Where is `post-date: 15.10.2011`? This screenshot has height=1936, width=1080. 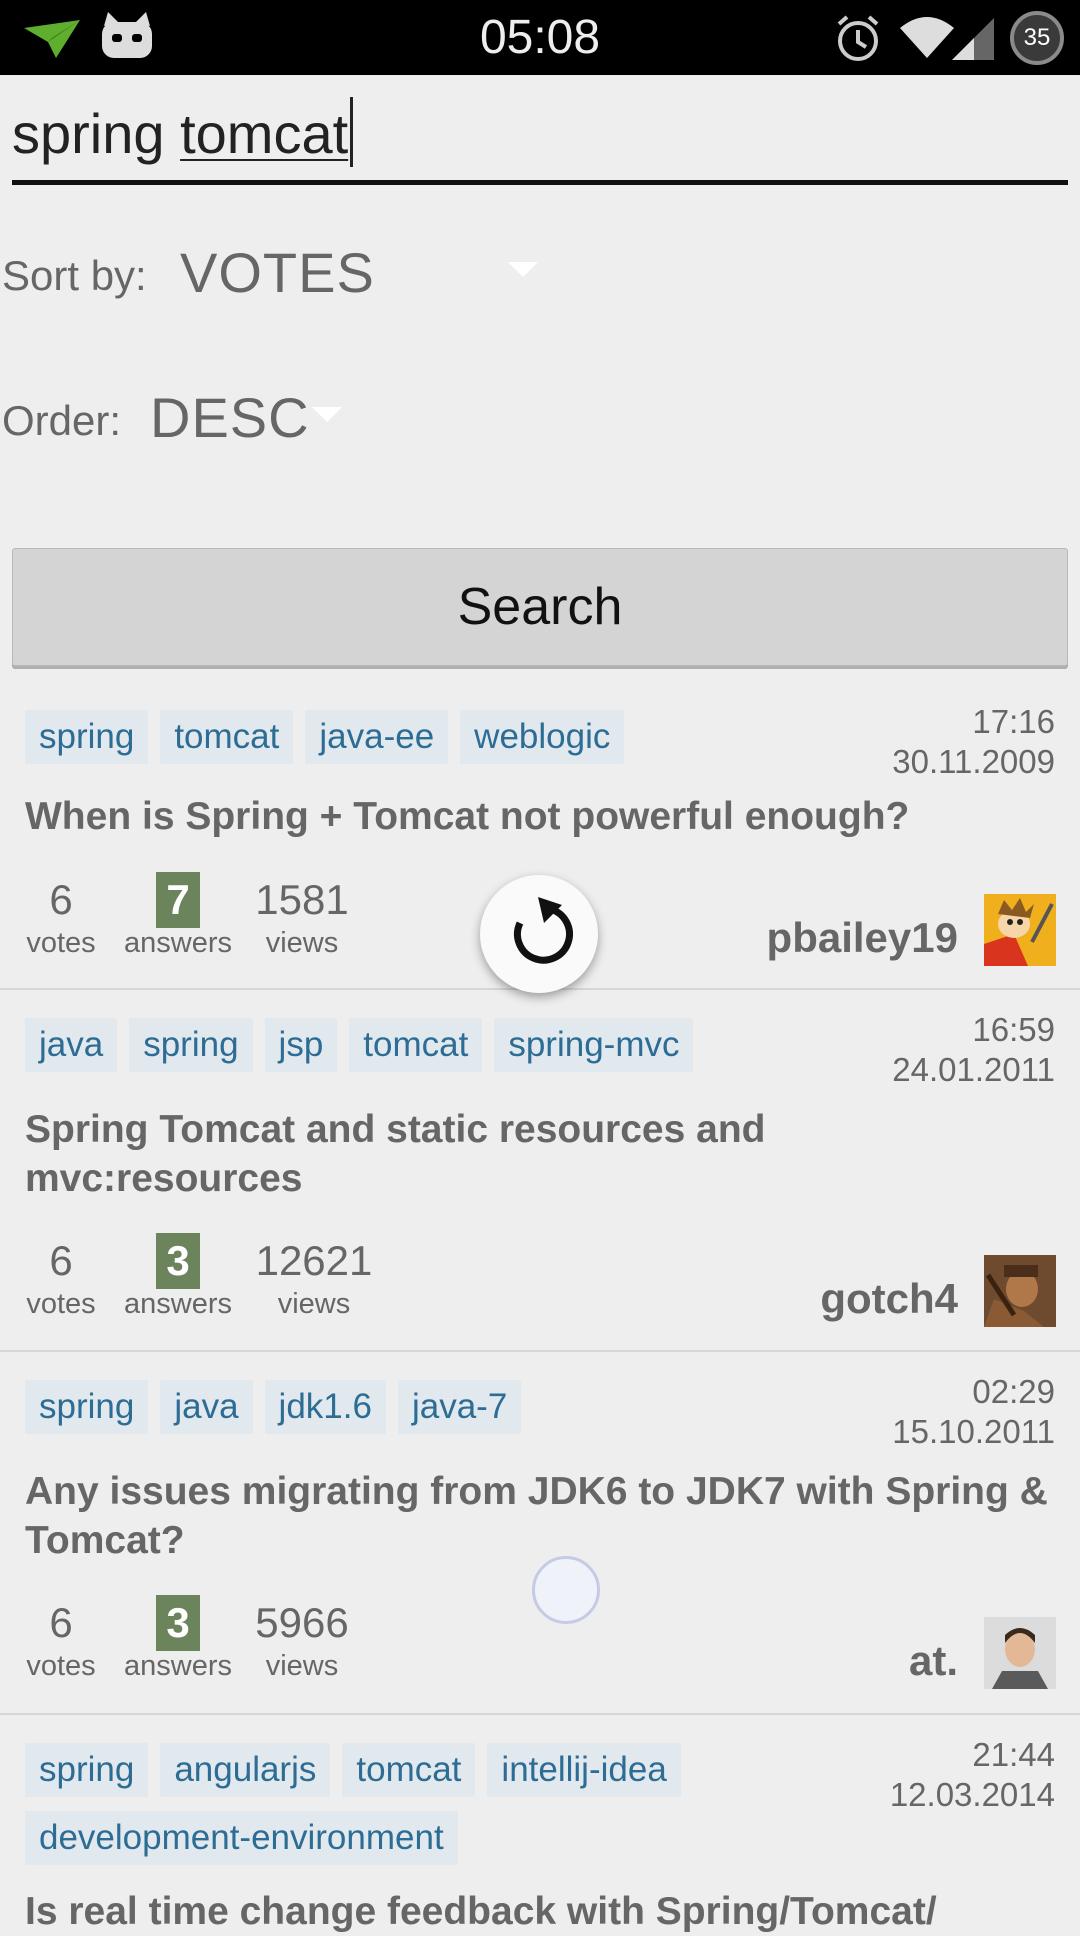 post-date: 15.10.2011 is located at coordinates (973, 1431).